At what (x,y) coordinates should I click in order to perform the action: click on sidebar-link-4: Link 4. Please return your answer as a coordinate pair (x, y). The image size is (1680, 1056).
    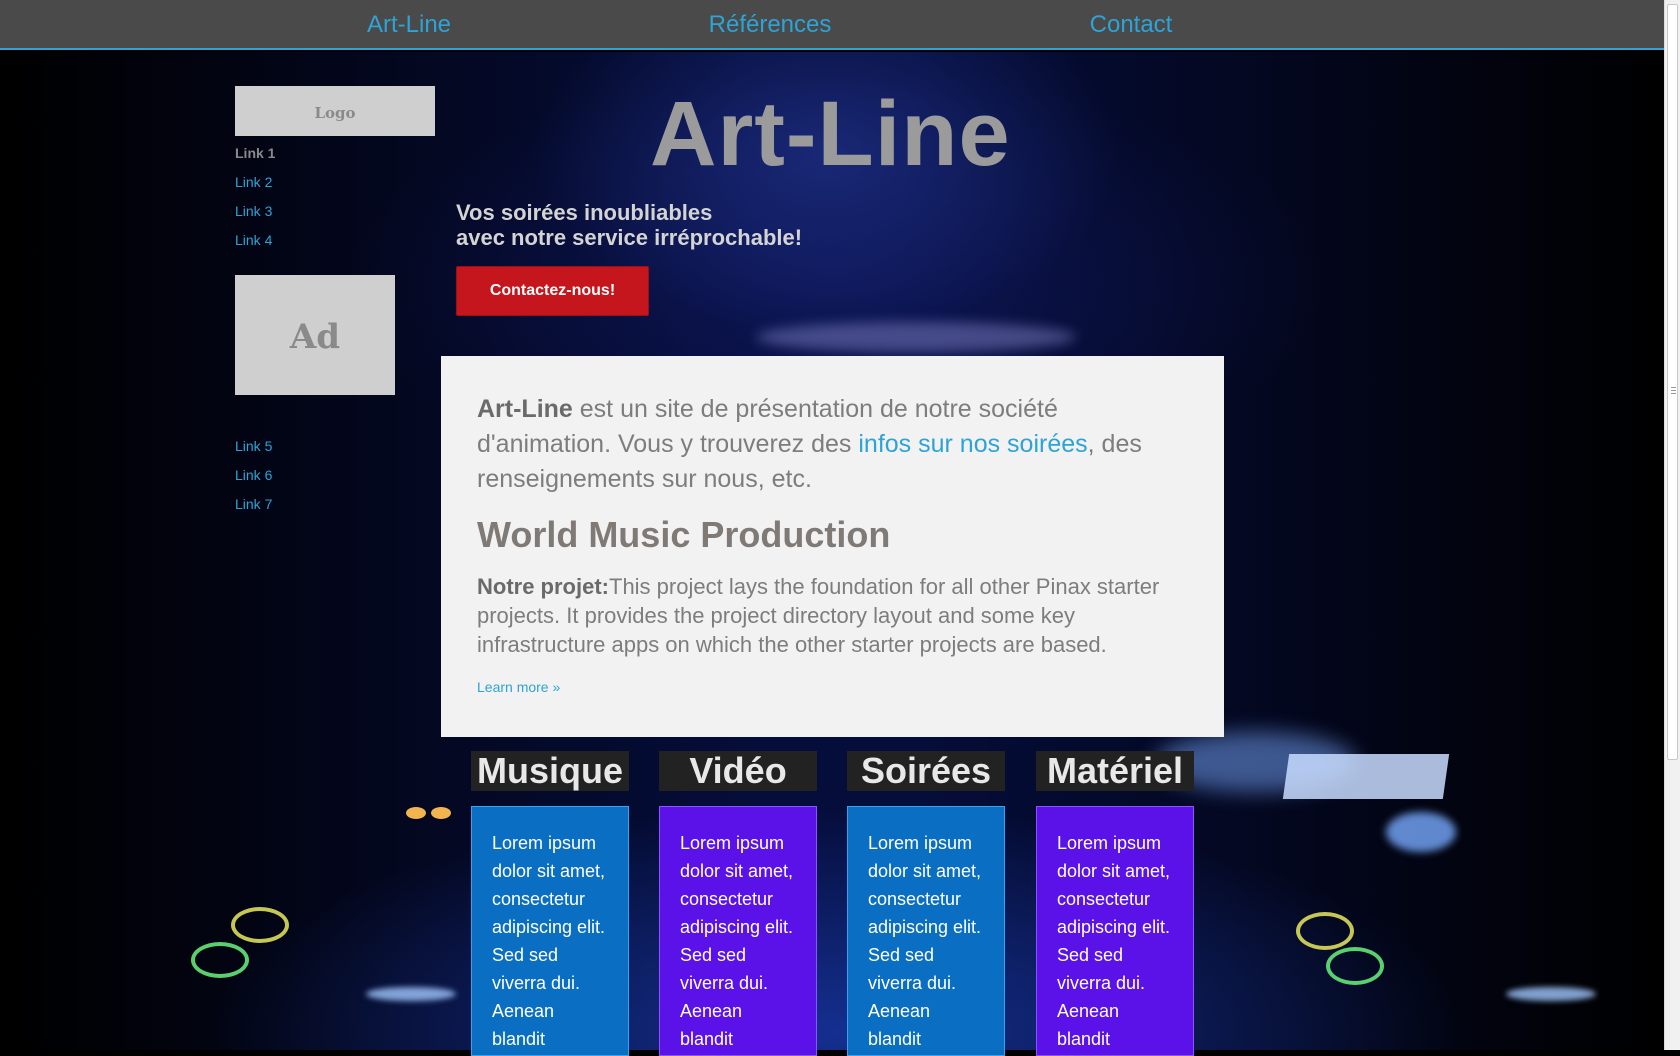
    Looking at the image, I should click on (253, 240).